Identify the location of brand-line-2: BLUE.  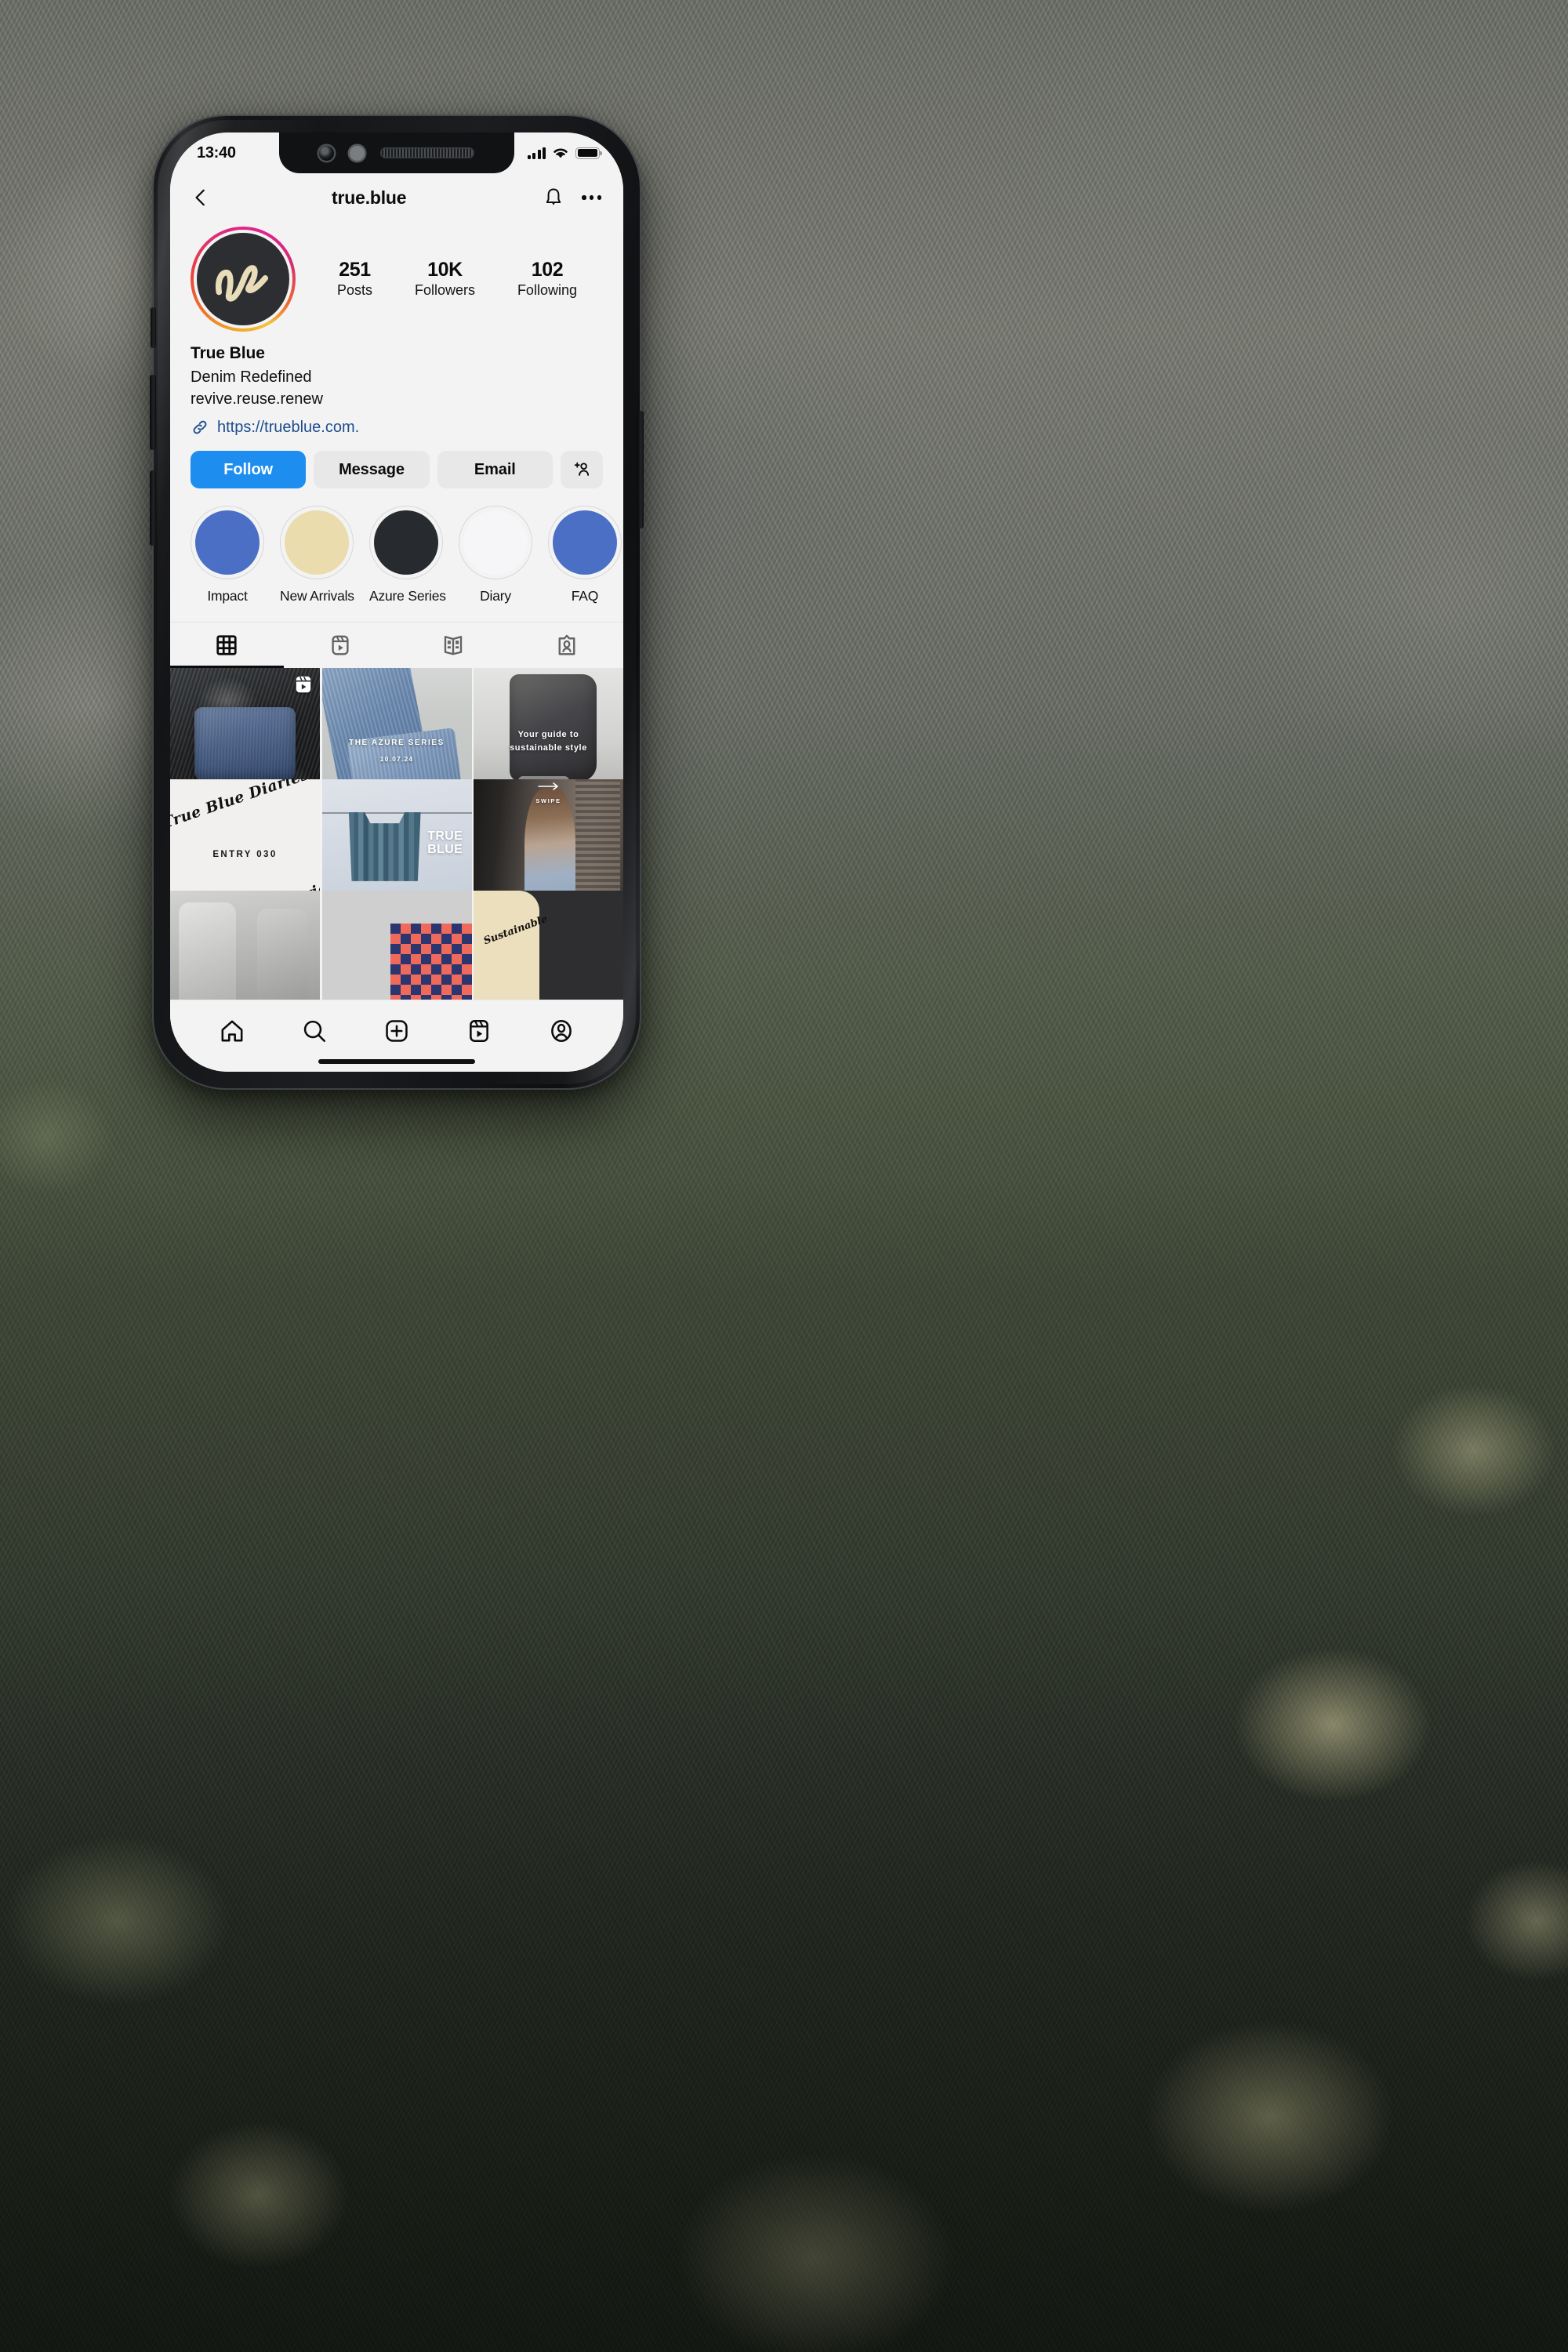
(445, 849).